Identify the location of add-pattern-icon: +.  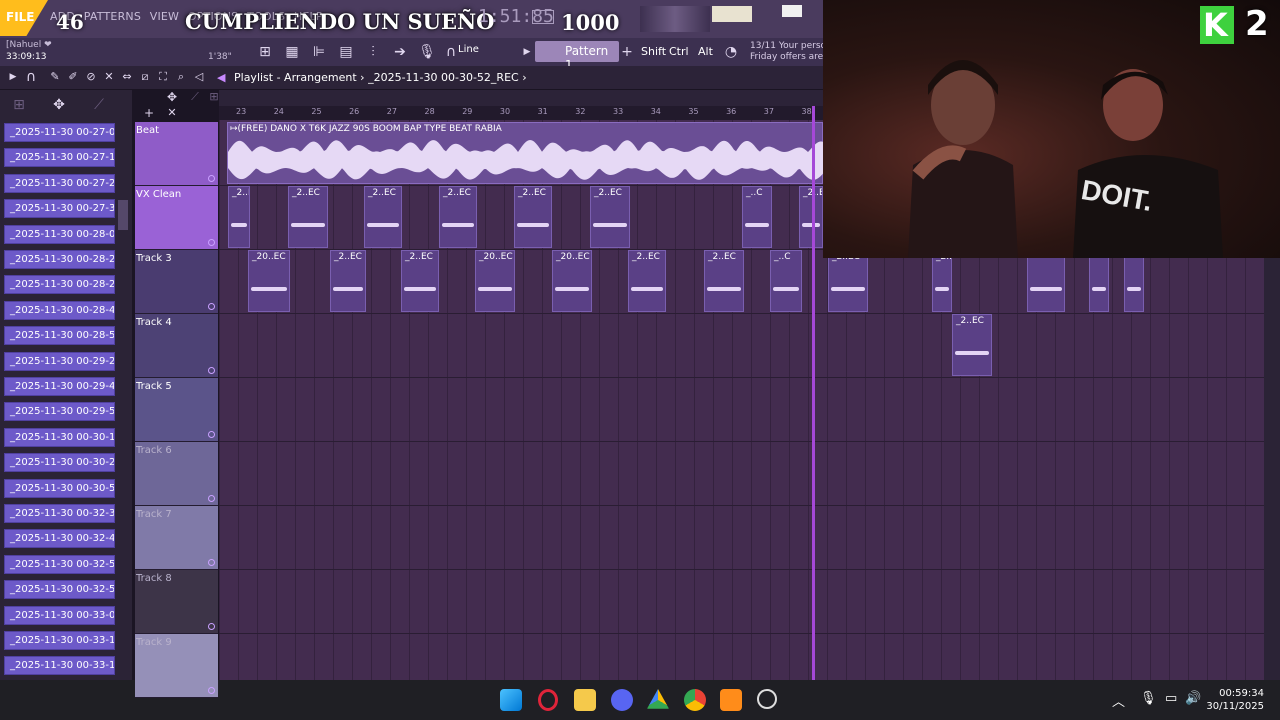
(627, 52).